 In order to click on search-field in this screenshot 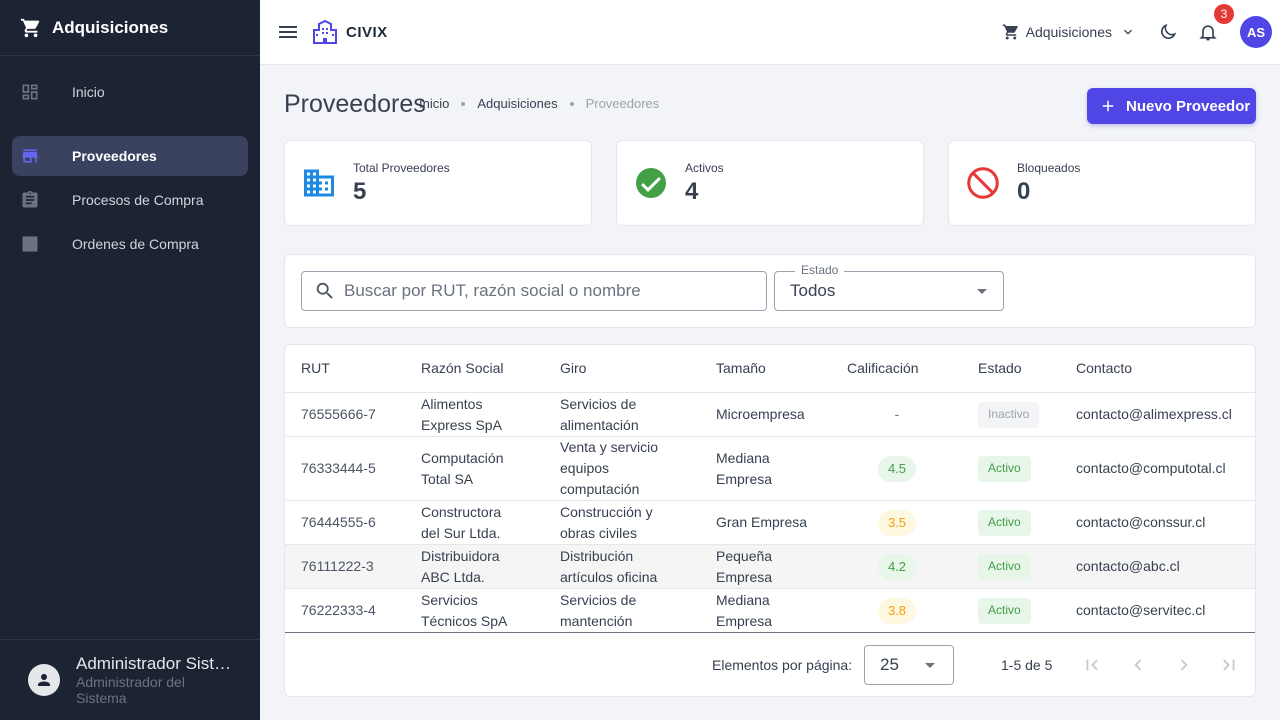, I will do `click(534, 291)`.